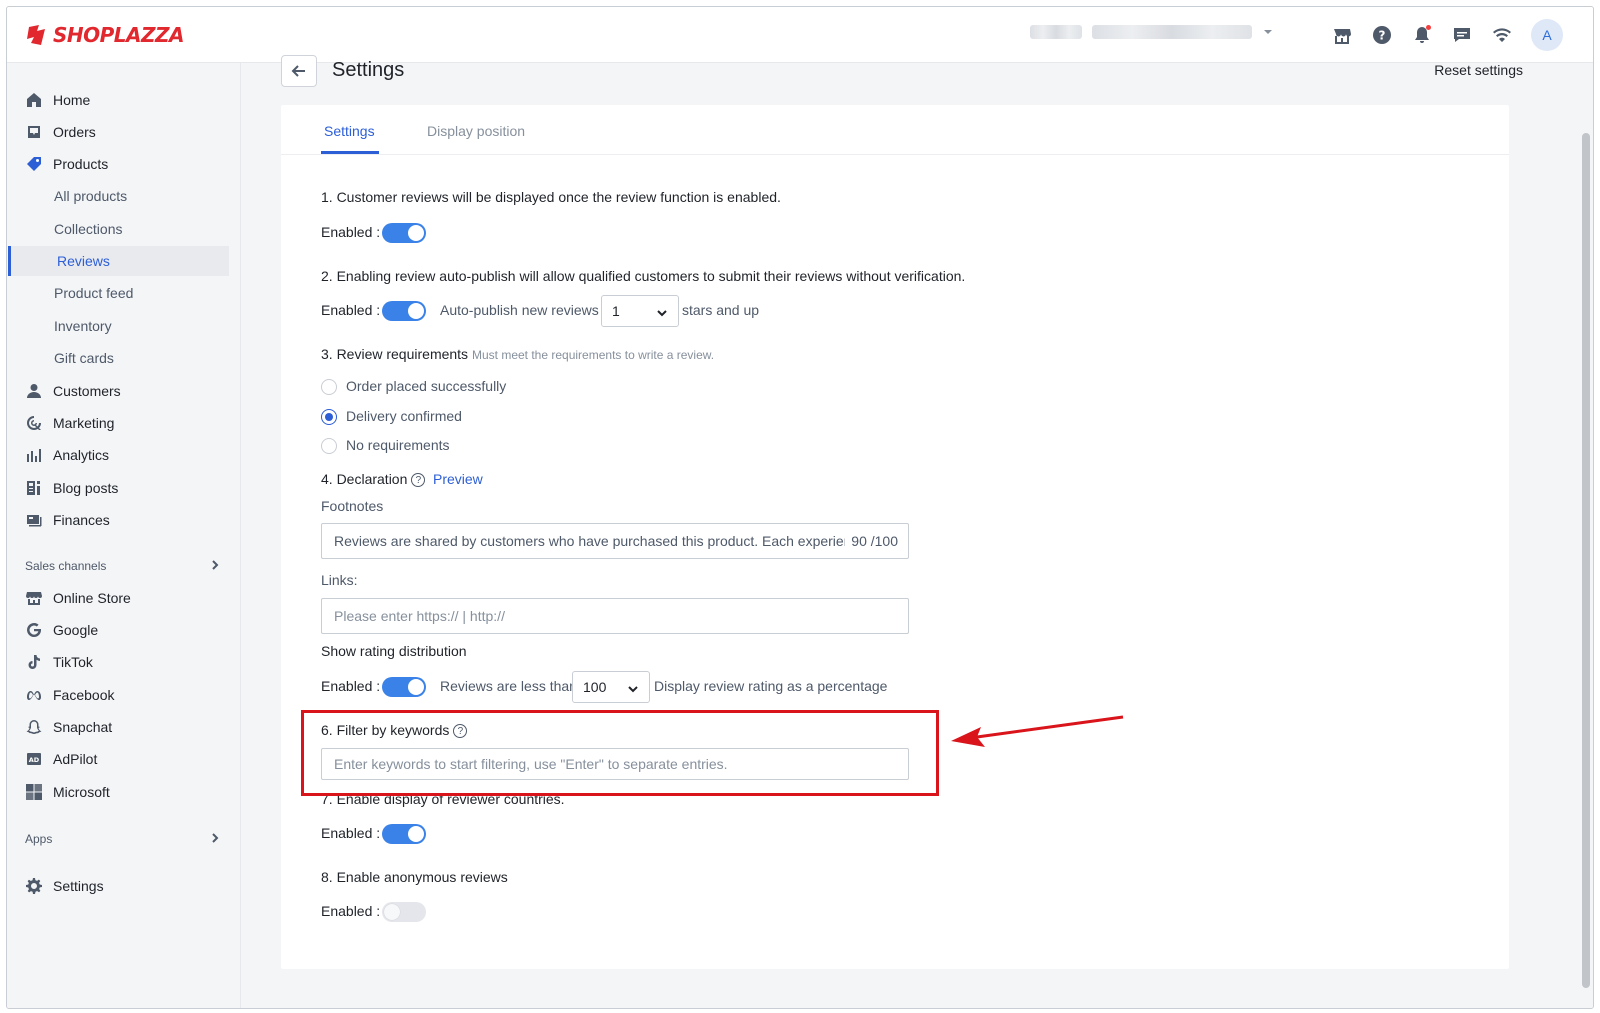 The width and height of the screenshot is (1600, 1013). I want to click on stars-suffix: stars and up, so click(721, 310).